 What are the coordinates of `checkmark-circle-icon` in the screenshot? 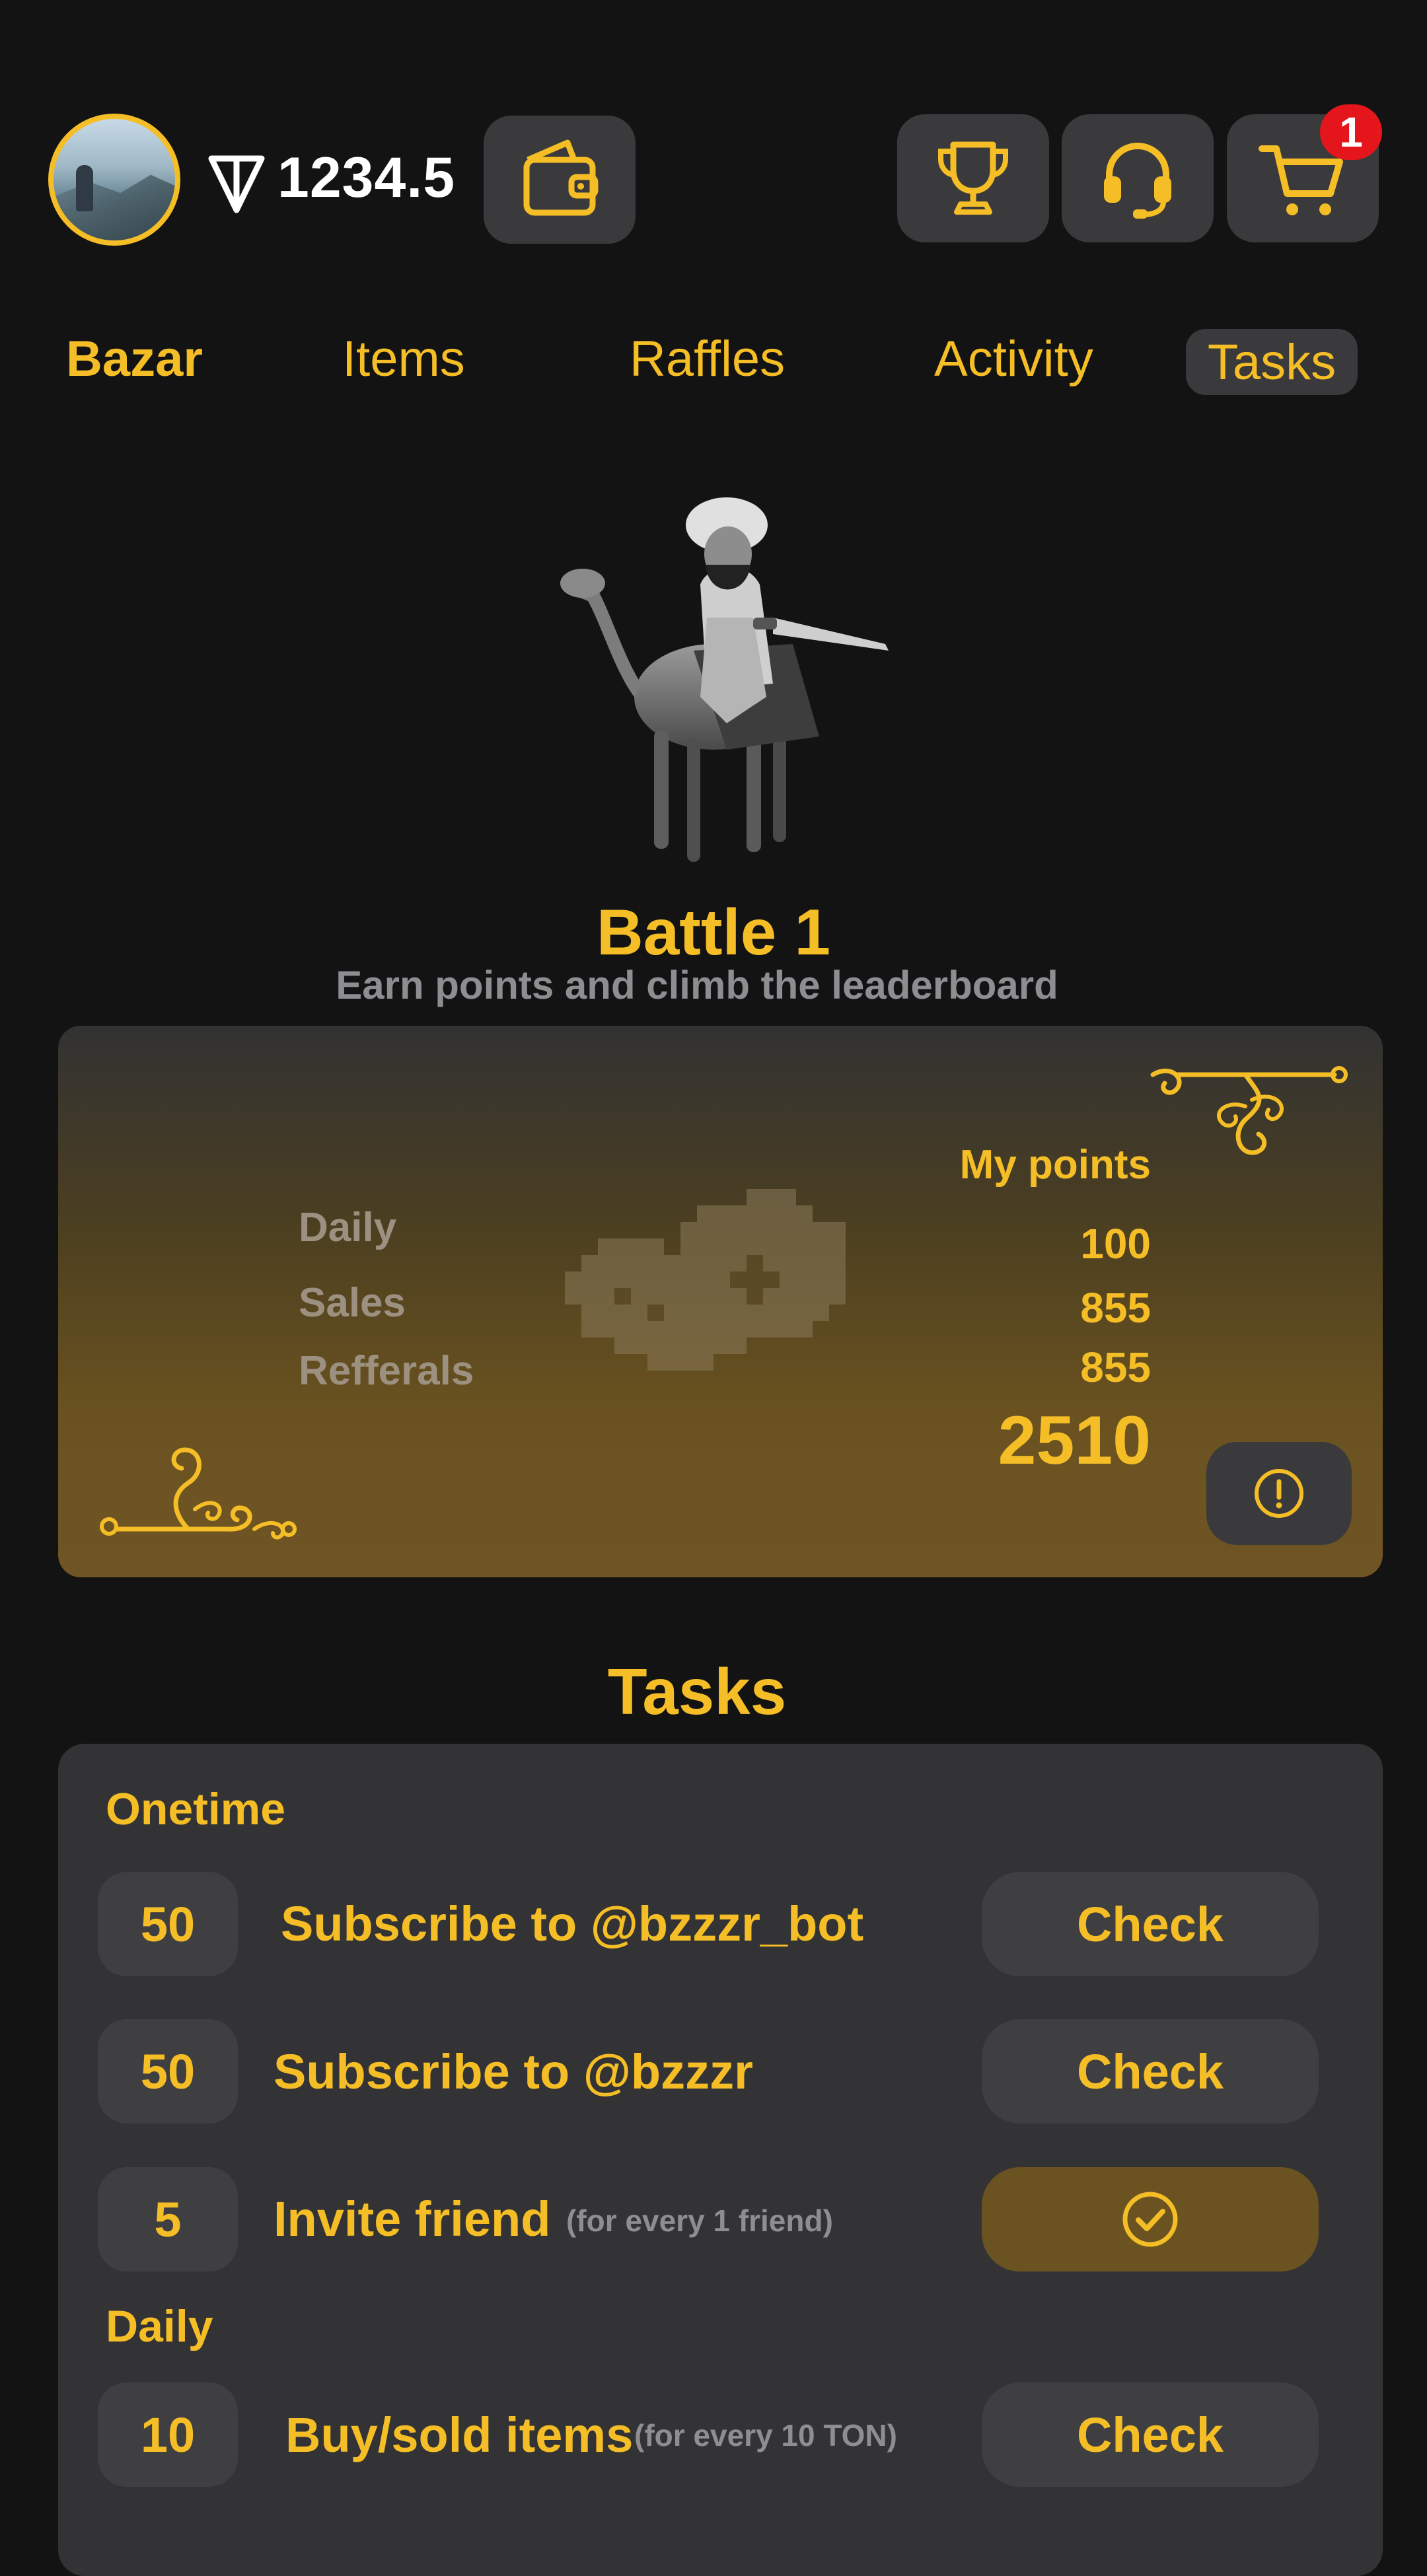 It's located at (1150, 2220).